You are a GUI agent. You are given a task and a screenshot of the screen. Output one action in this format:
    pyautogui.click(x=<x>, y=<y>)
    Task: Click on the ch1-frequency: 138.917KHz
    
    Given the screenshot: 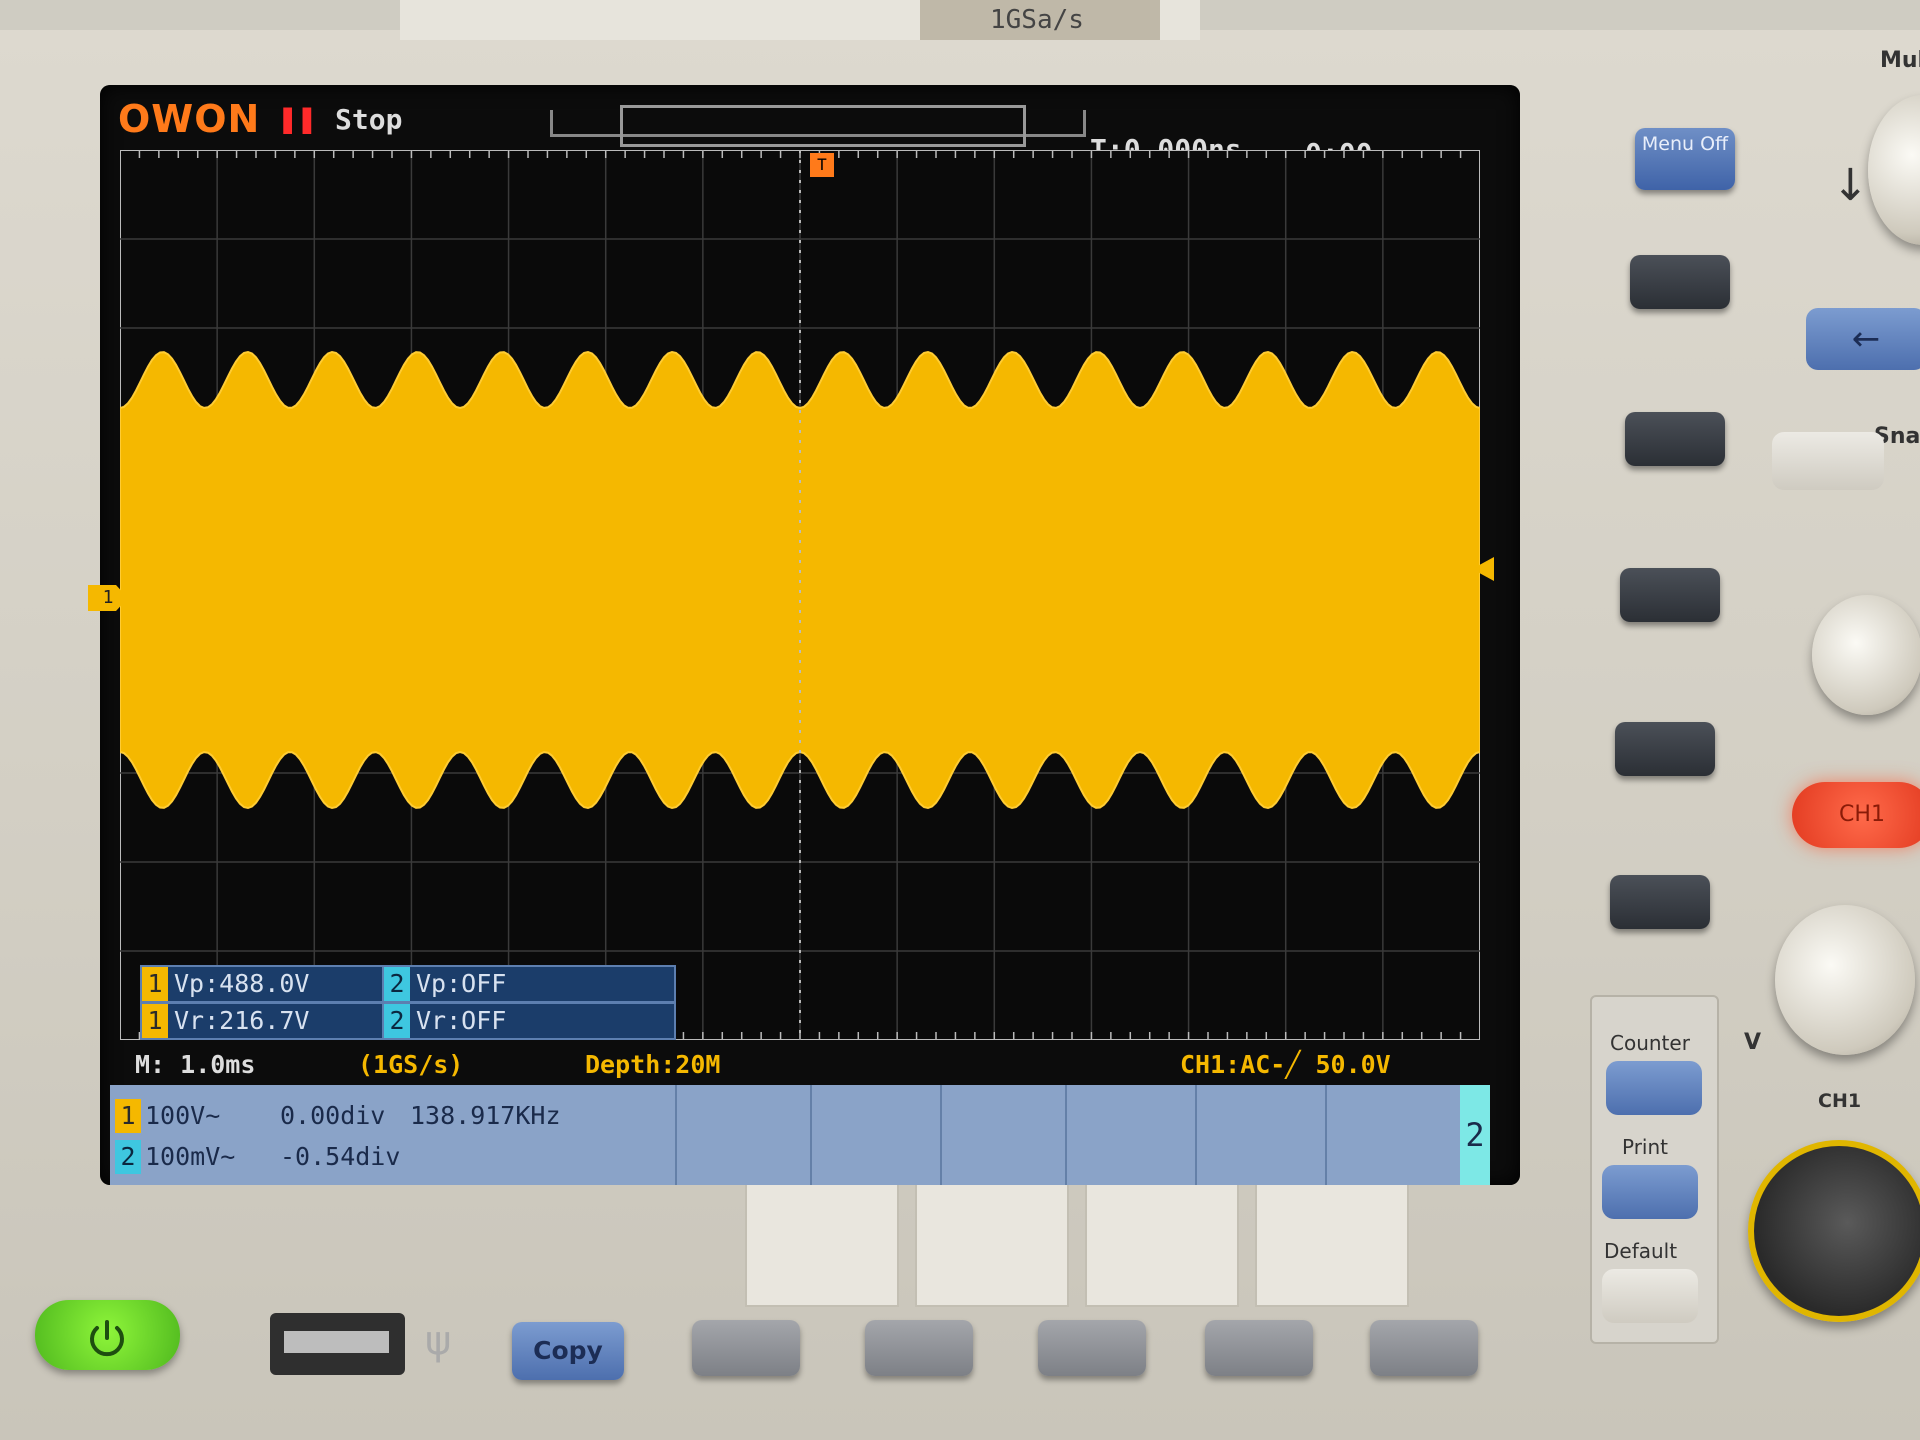 What is the action you would take?
    pyautogui.click(x=485, y=1115)
    